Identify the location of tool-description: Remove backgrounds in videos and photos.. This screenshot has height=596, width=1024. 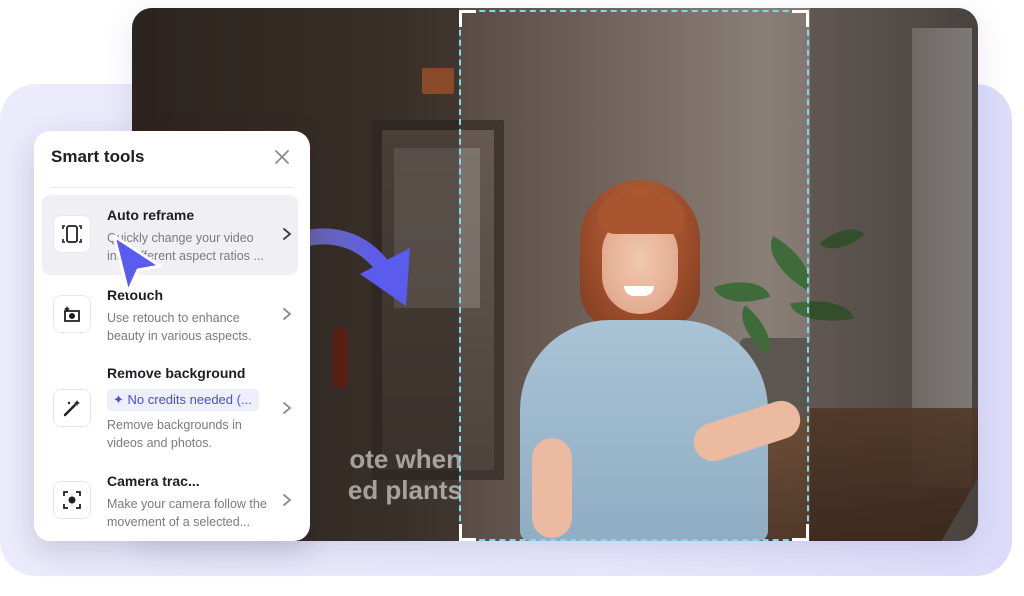
(174, 434).